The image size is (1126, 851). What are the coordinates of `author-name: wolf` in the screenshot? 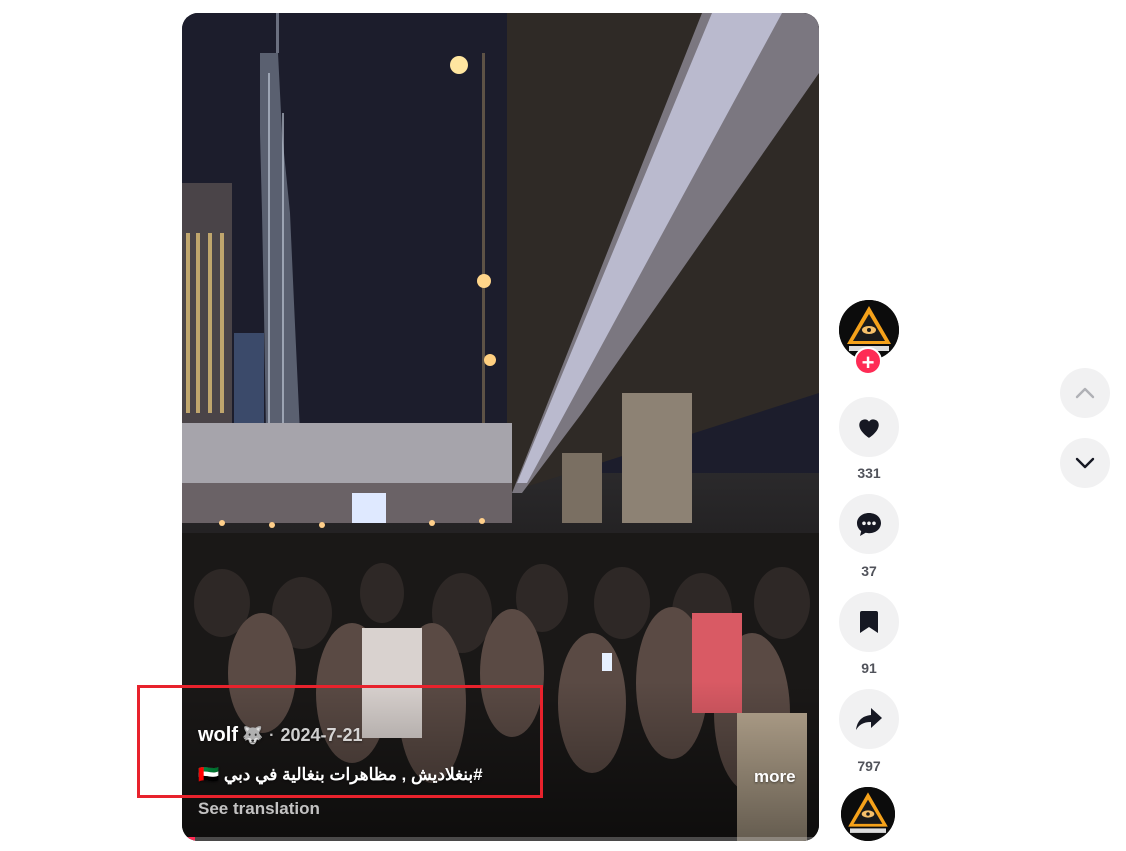 It's located at (218, 735).